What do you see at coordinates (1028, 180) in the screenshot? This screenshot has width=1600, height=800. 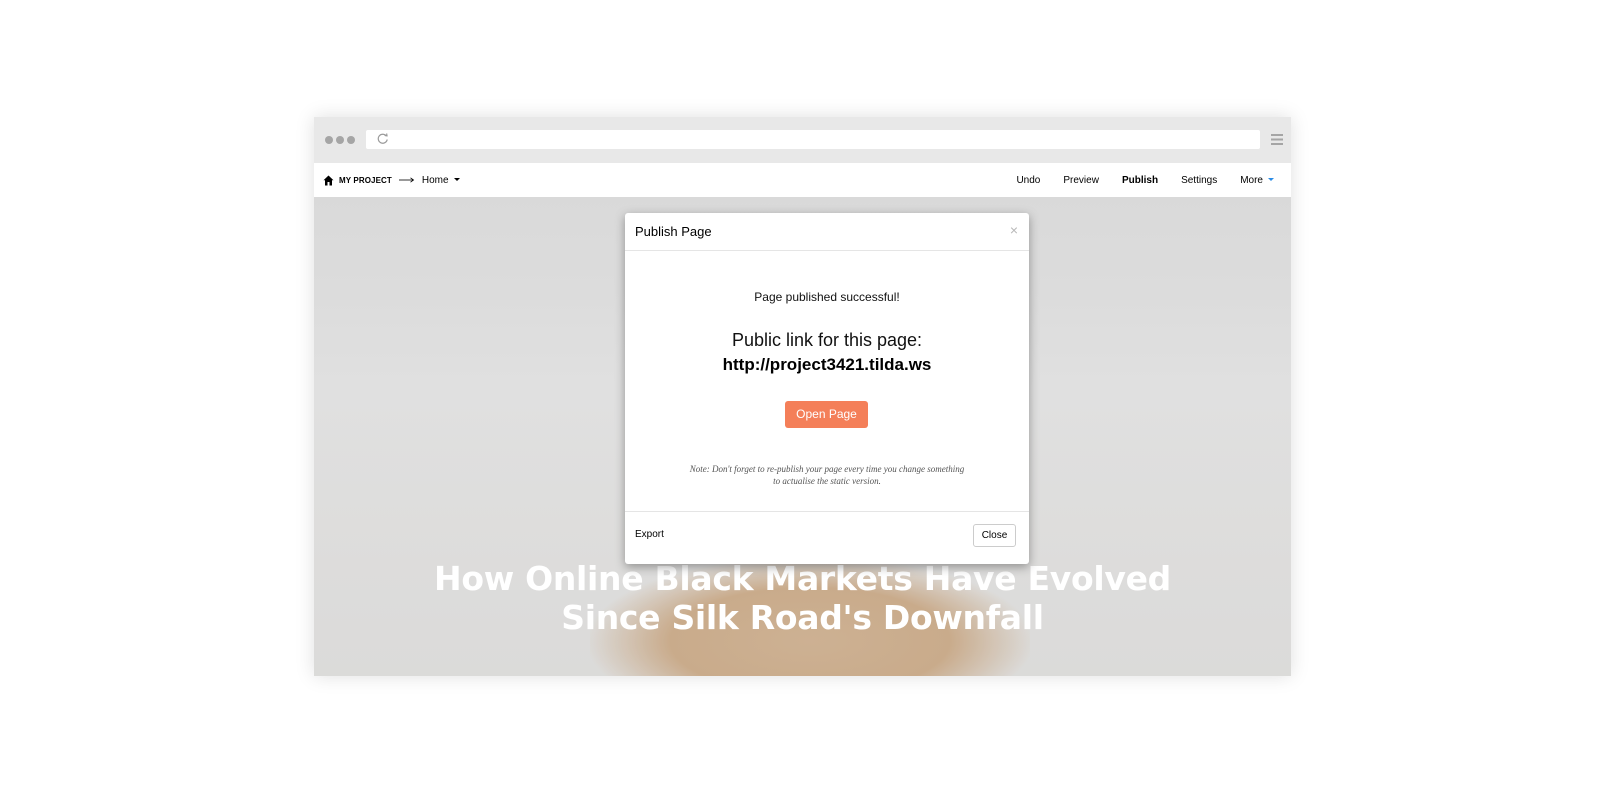 I see `undo-button: Undo` at bounding box center [1028, 180].